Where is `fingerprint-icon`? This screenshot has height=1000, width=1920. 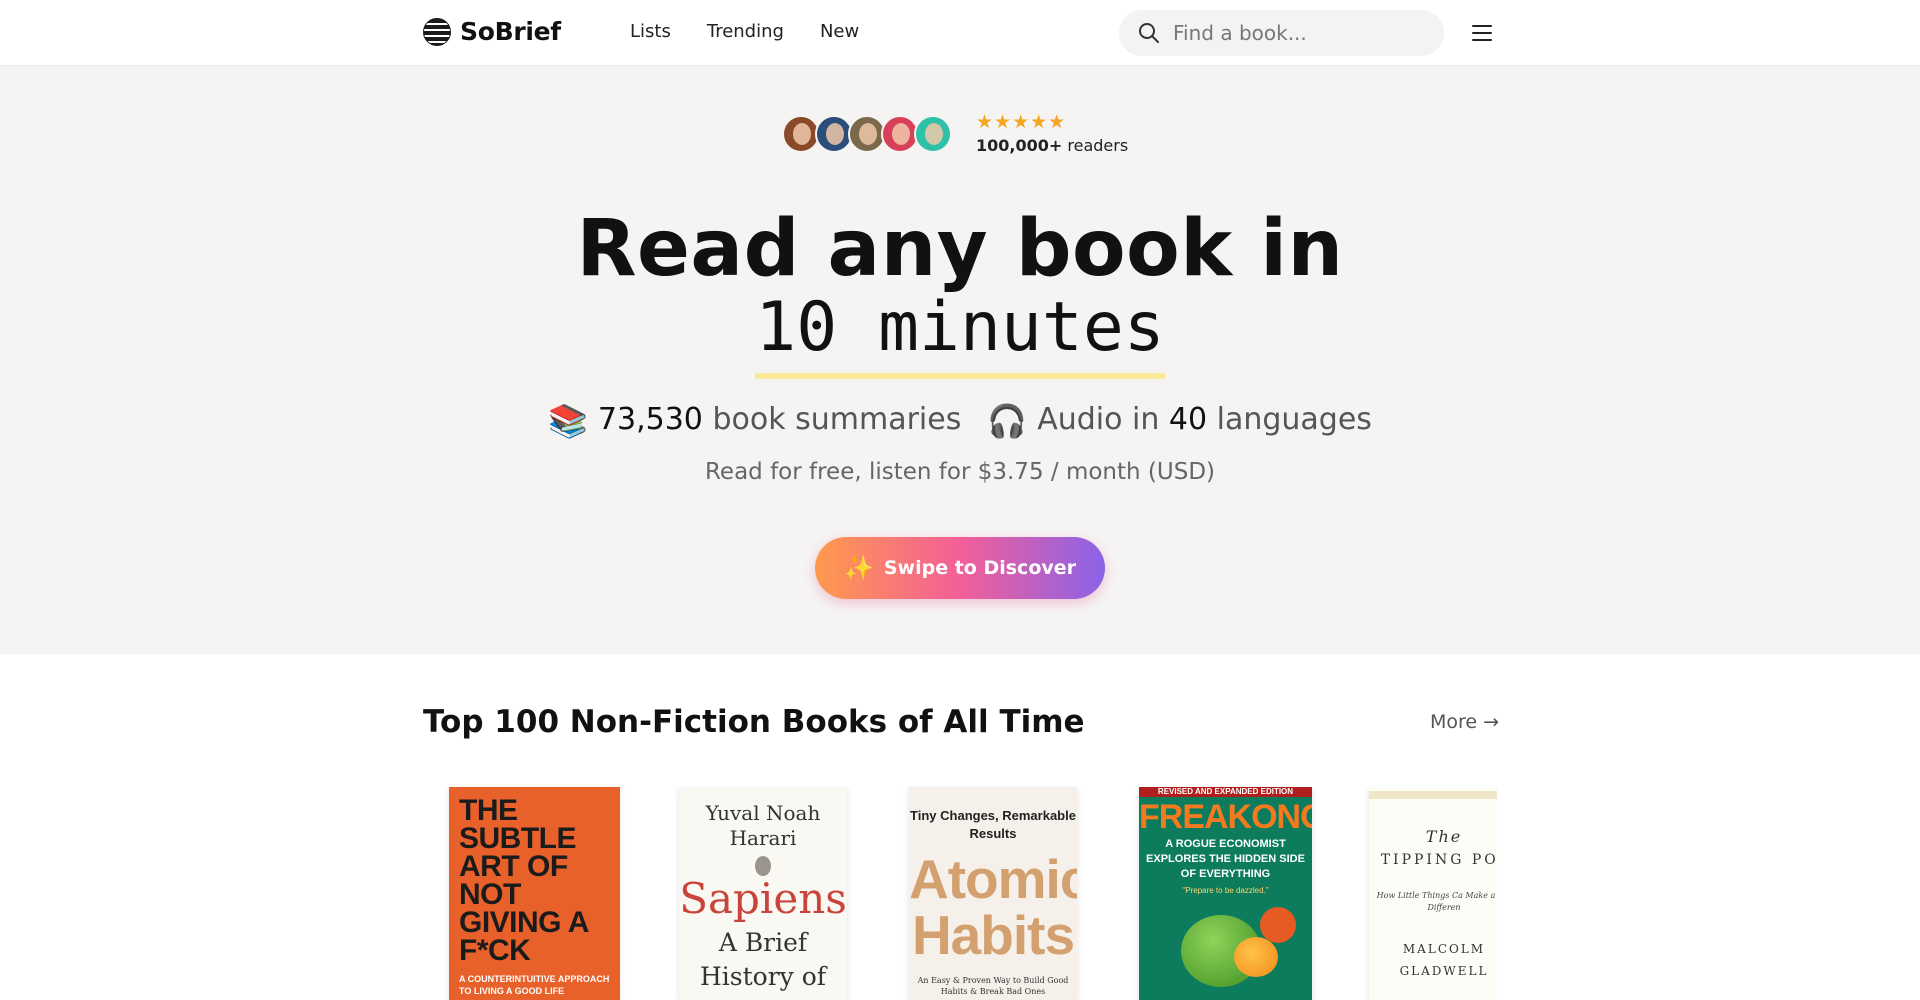 fingerprint-icon is located at coordinates (763, 866).